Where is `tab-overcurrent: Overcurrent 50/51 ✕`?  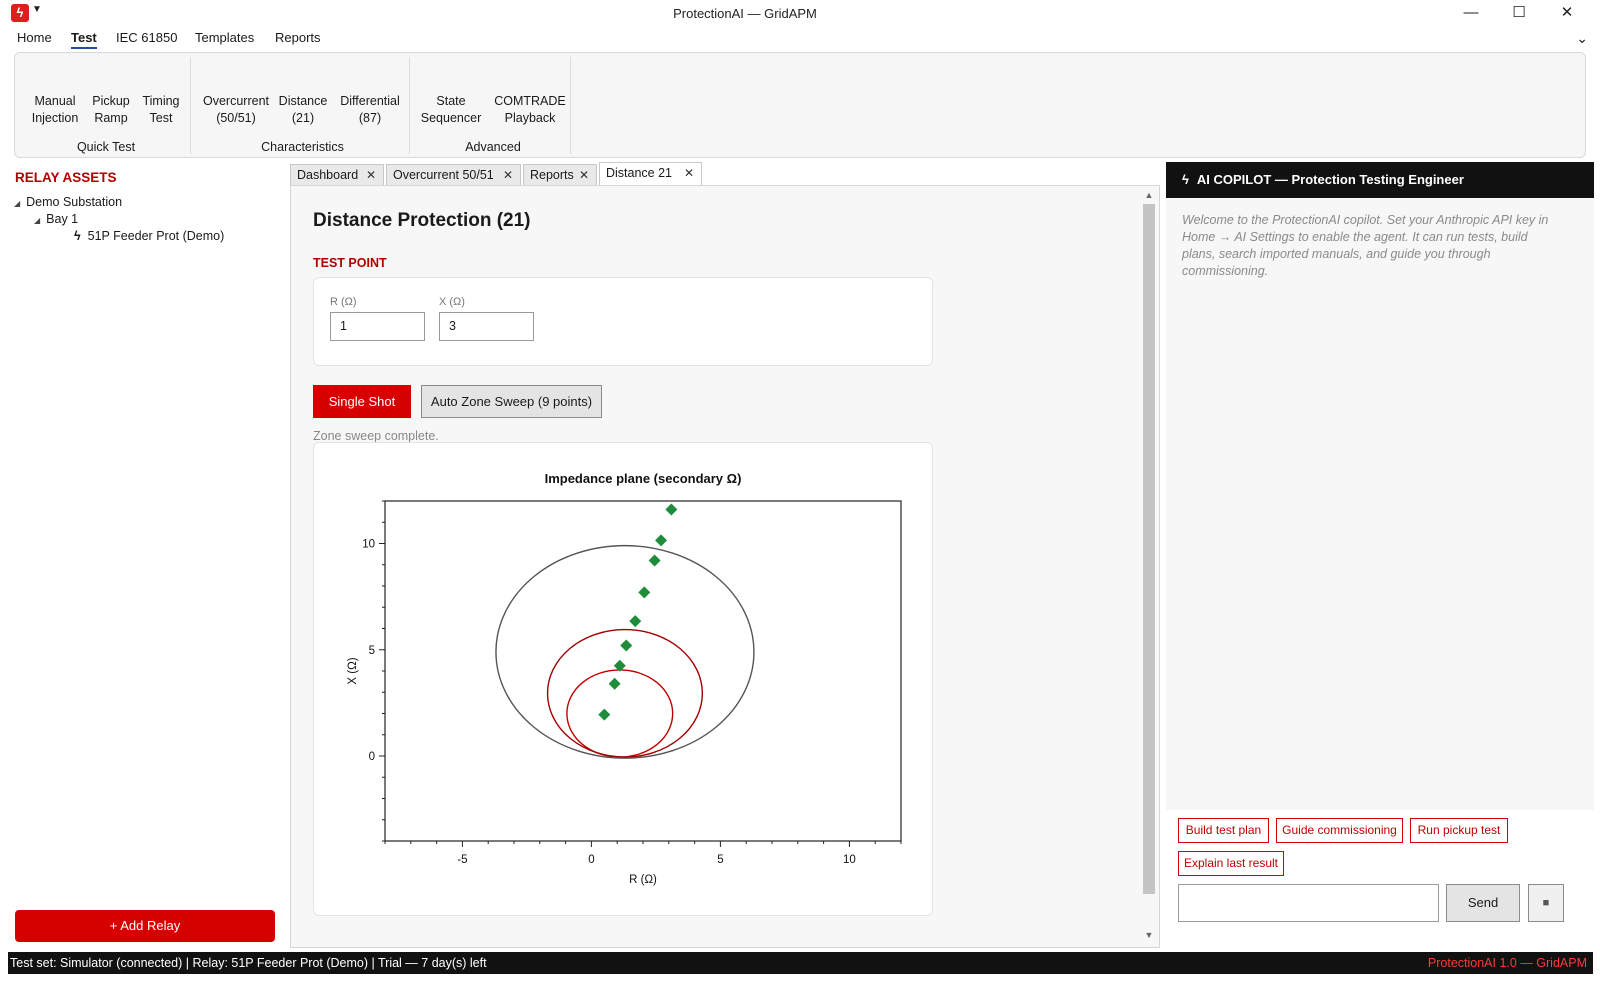
tab-overcurrent: Overcurrent 50/51 ✕ is located at coordinates (453, 175).